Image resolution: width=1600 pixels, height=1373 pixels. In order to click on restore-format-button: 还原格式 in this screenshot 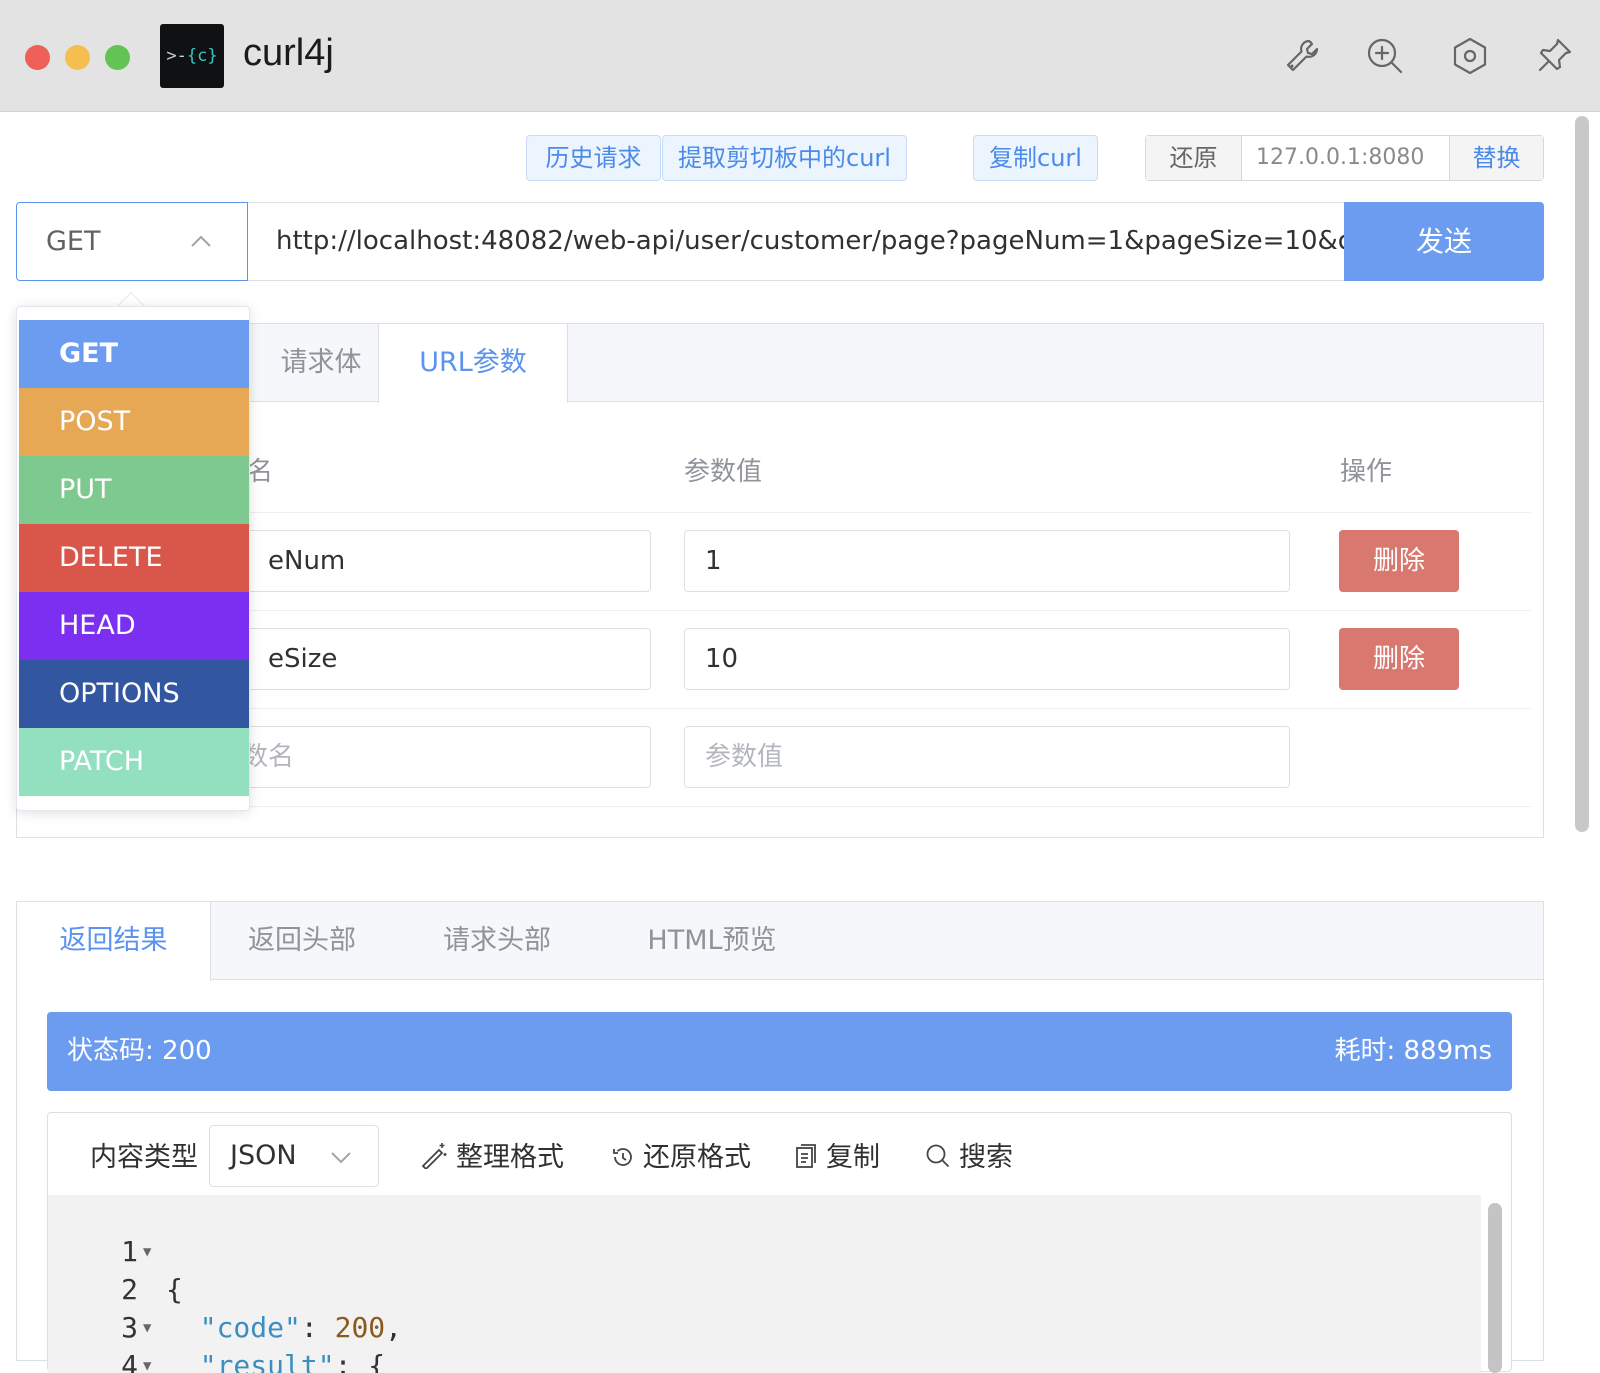, I will do `click(681, 1154)`.